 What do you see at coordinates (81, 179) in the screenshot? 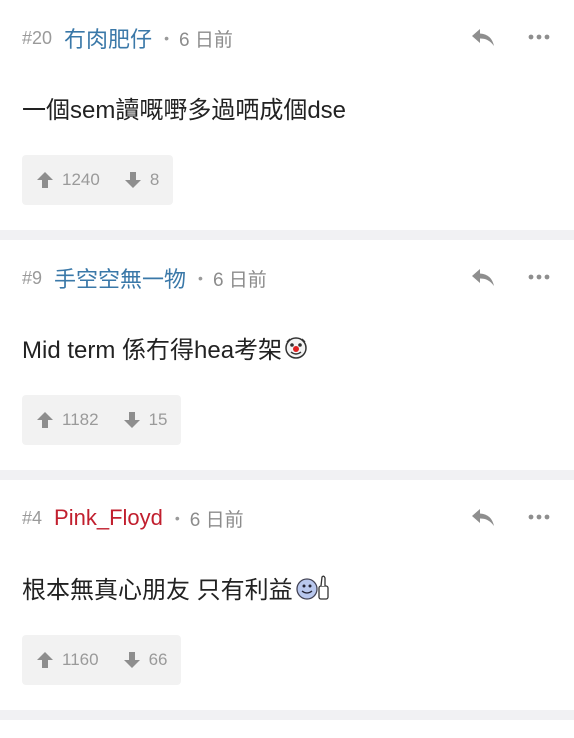
I see `upvote-count: 1240` at bounding box center [81, 179].